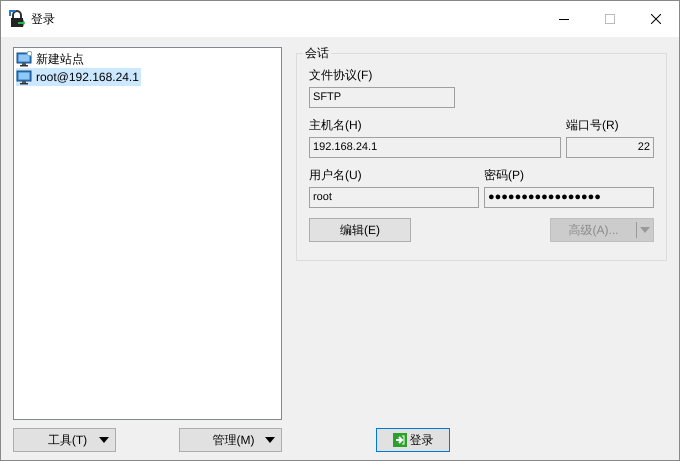  I want to click on input-field: ●●●●●●●●●●●●●●●●●, so click(569, 197).